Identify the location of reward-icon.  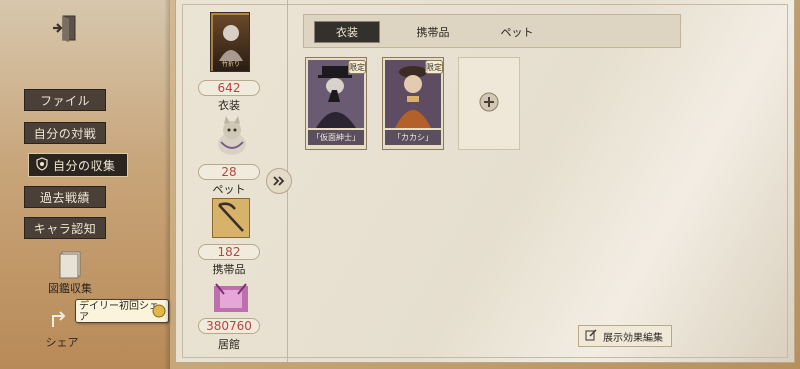
(159, 312).